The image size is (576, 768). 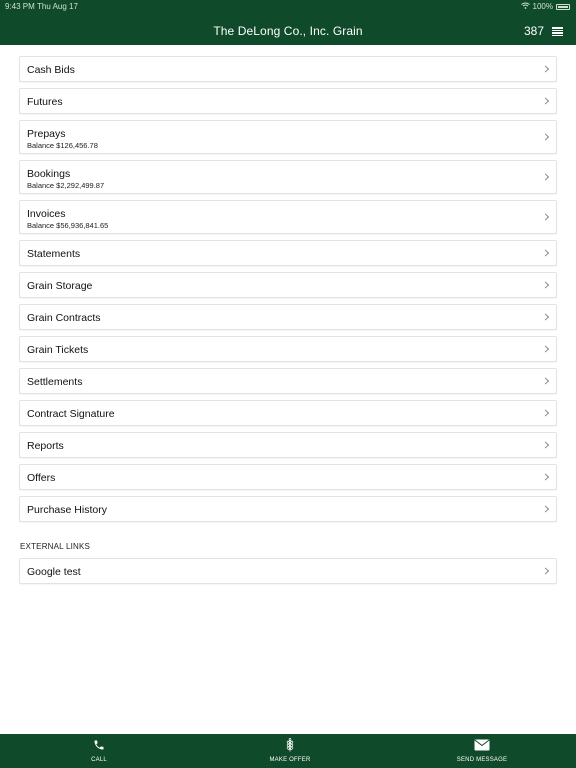 I want to click on menu-item-label: Prepays, so click(x=46, y=134).